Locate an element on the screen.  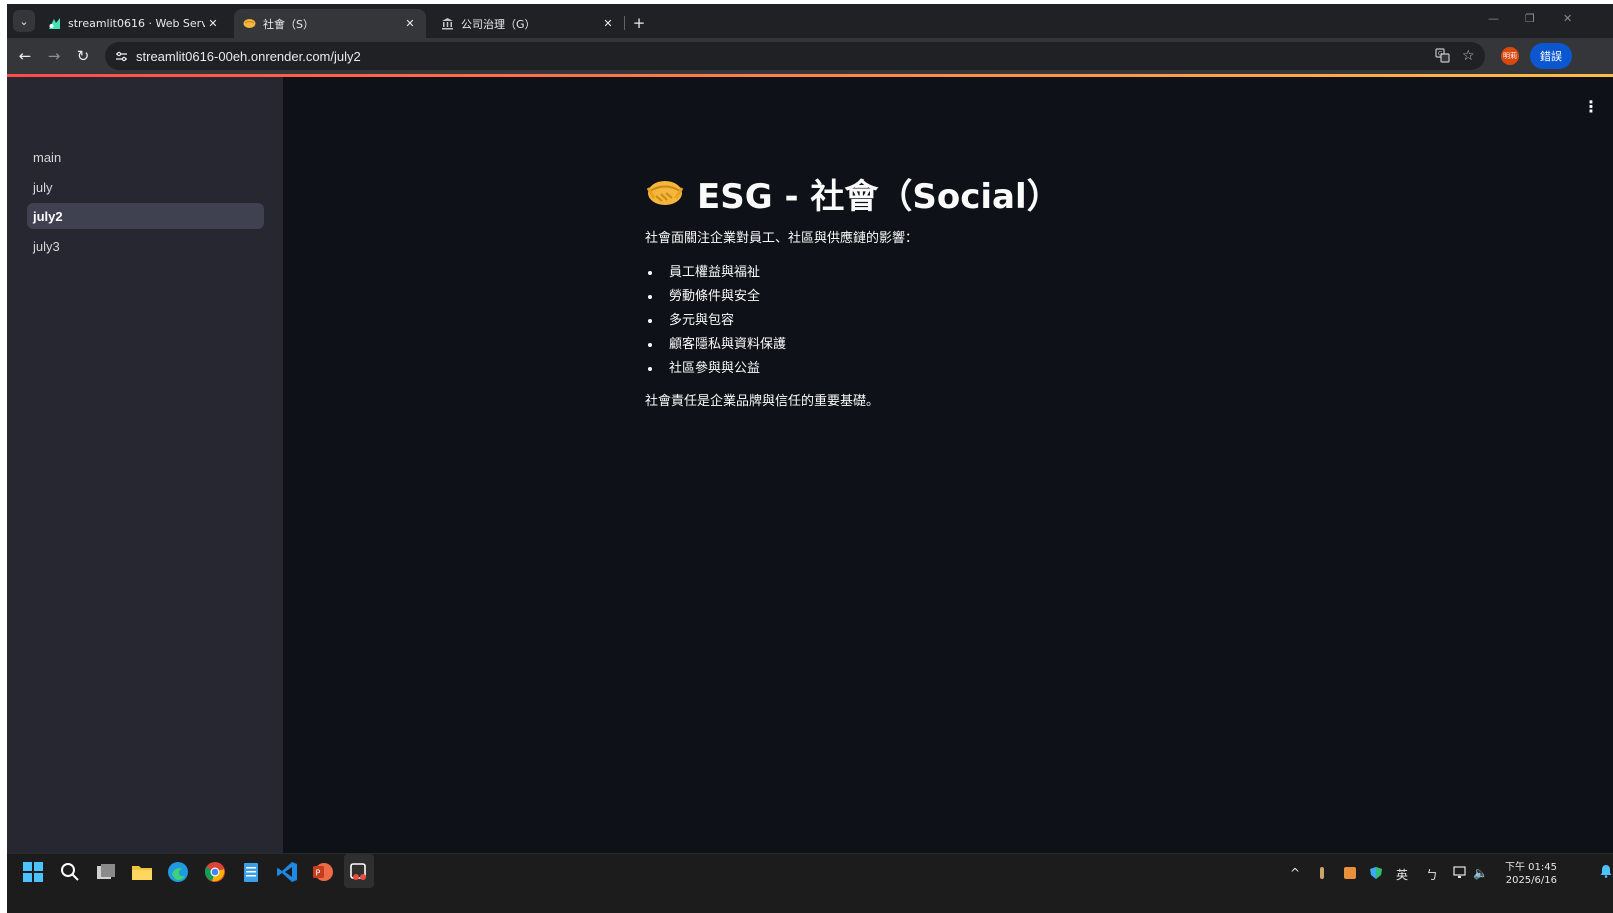
list-item-text: 顧客隱私與資料保護 is located at coordinates (728, 344).